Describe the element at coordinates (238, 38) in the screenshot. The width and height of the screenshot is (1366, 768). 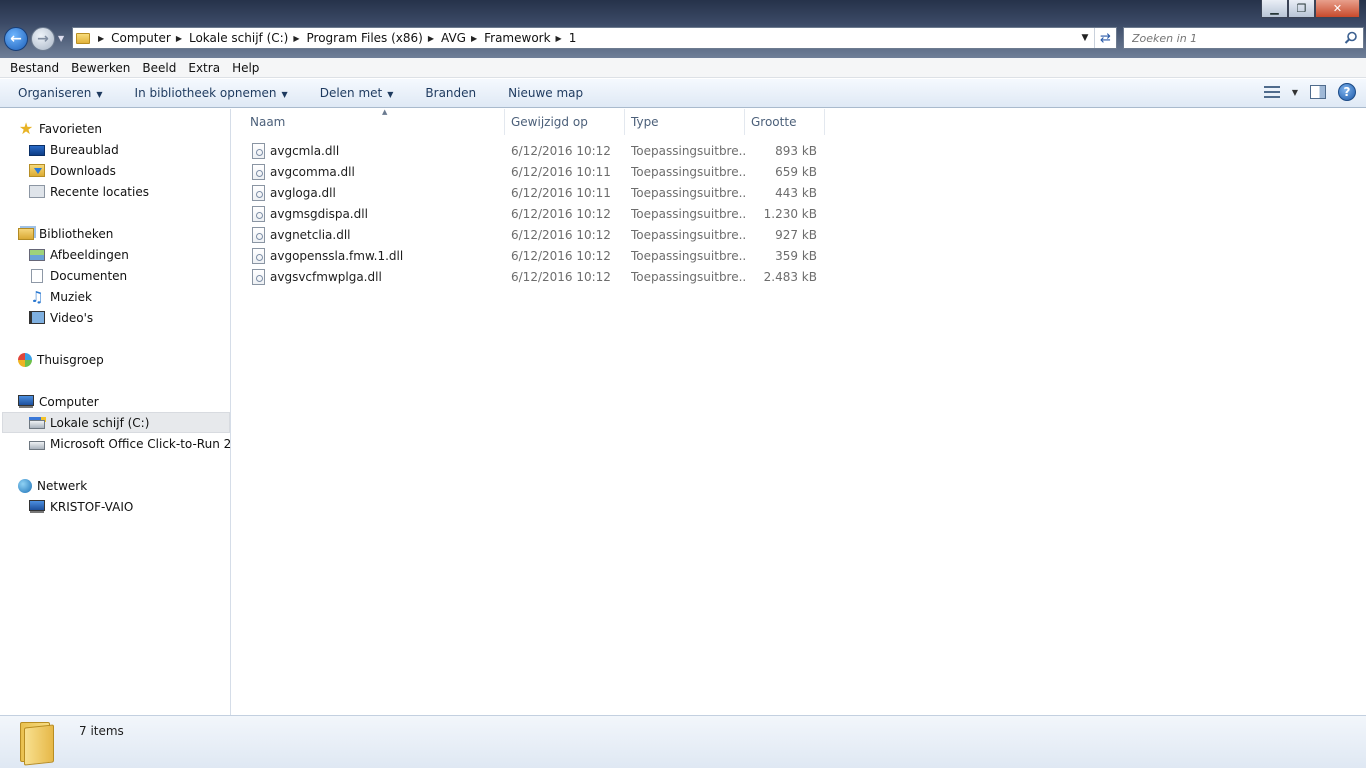
I see `breadcrumb-local-disk: Lokale schijf (C:)` at that location.